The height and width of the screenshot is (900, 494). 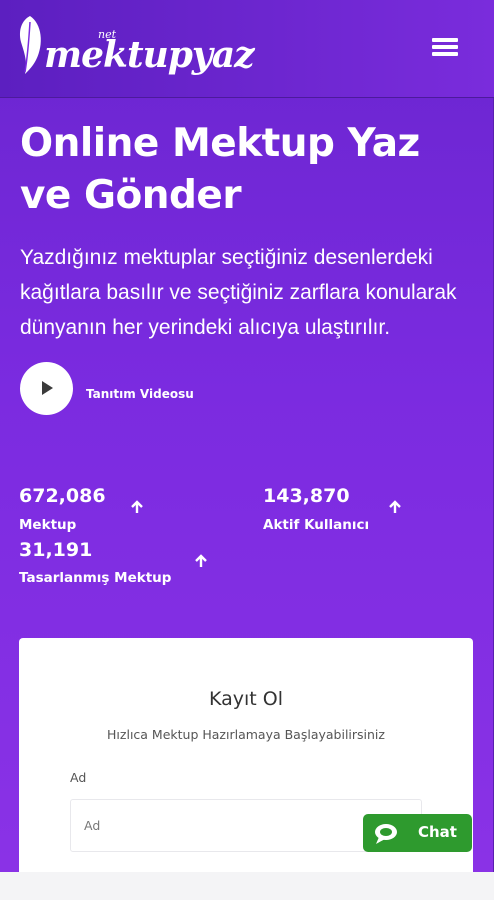 I want to click on stat-designed-letters-count: 31,191, so click(x=56, y=550).